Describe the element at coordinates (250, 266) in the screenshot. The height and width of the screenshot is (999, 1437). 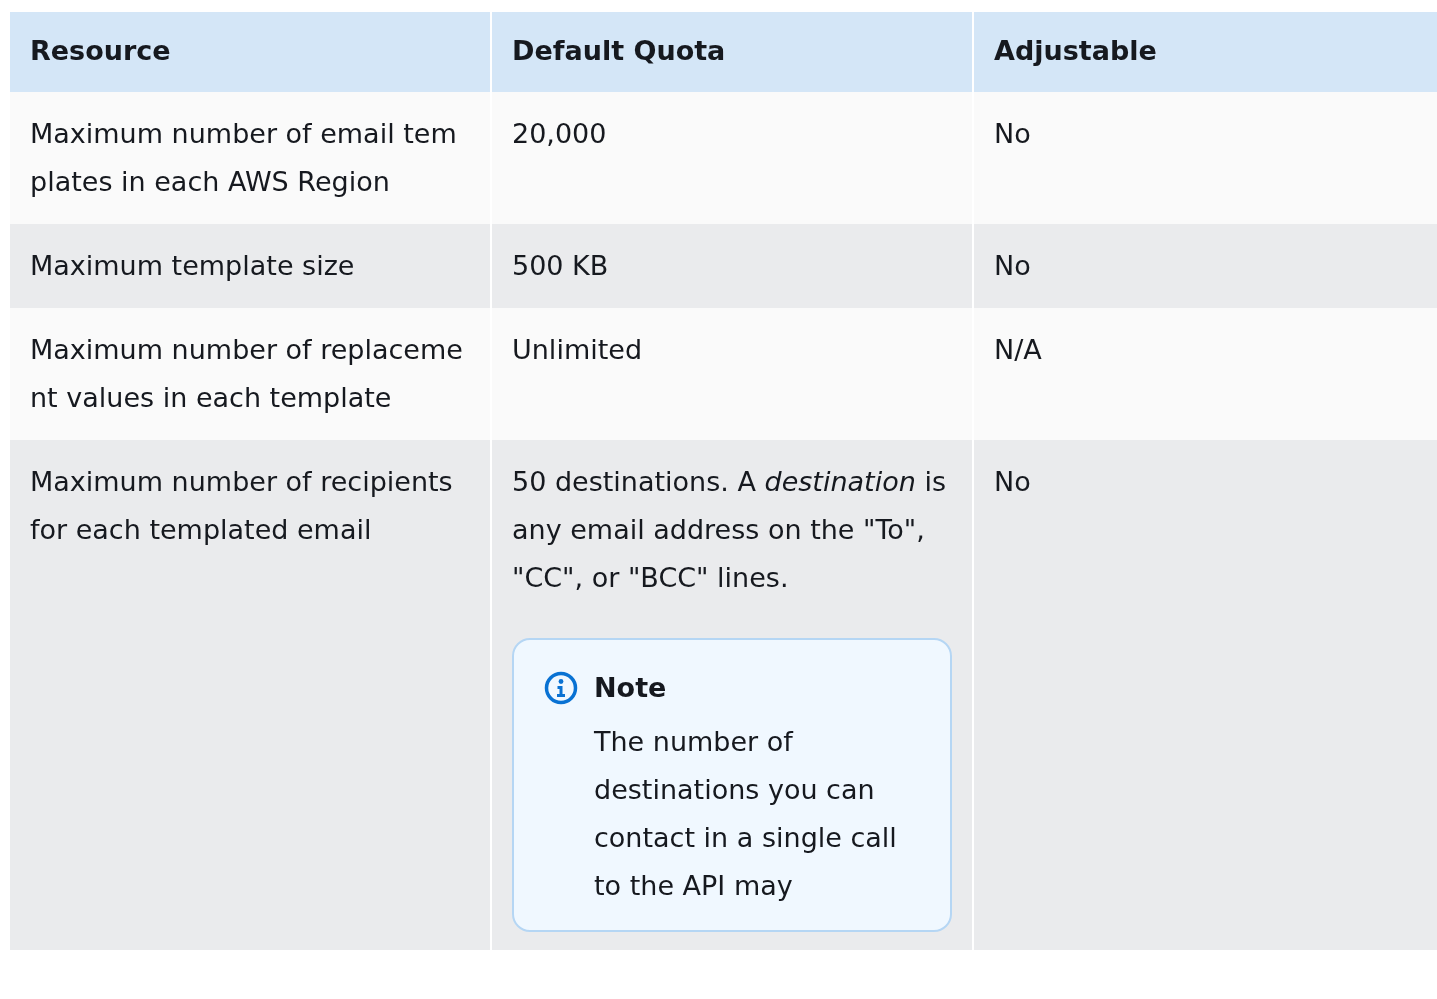
I see `table-cell: Maximum template size` at that location.